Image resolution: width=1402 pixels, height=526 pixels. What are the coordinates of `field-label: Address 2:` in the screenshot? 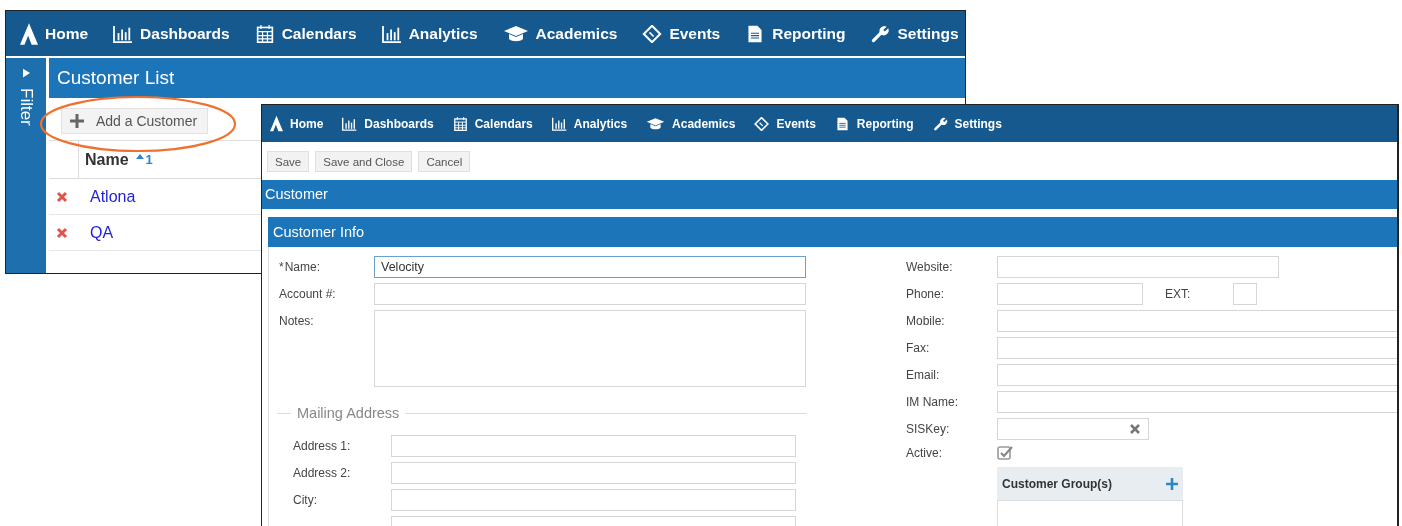 It's located at (322, 473).